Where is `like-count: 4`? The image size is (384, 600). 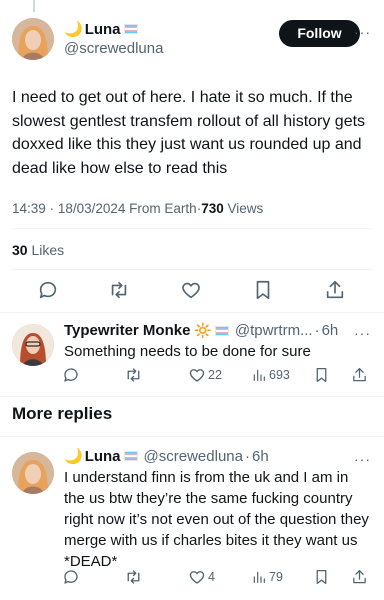
like-count: 4 is located at coordinates (211, 577).